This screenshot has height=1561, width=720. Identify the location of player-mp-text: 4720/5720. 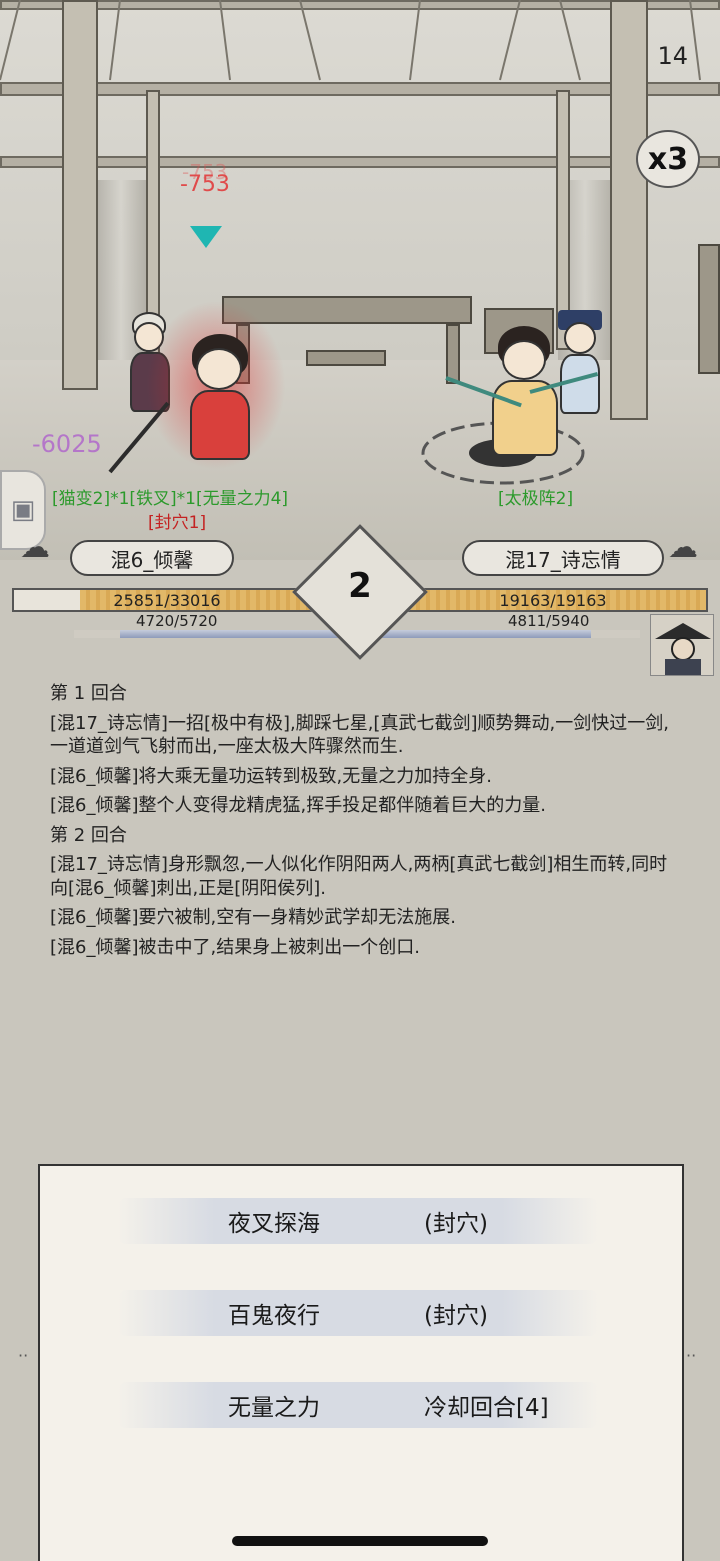
(177, 621).